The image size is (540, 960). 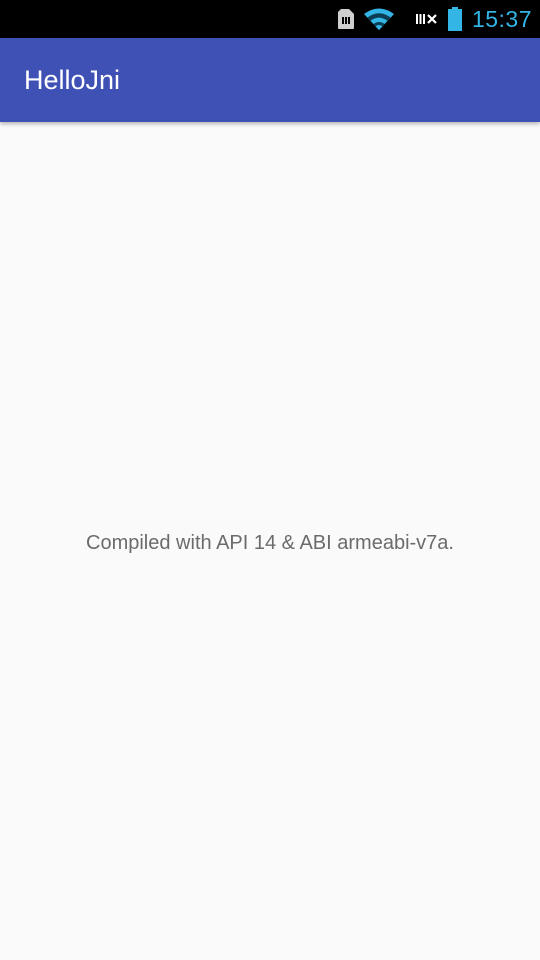 I want to click on wifi-icon, so click(x=378, y=19).